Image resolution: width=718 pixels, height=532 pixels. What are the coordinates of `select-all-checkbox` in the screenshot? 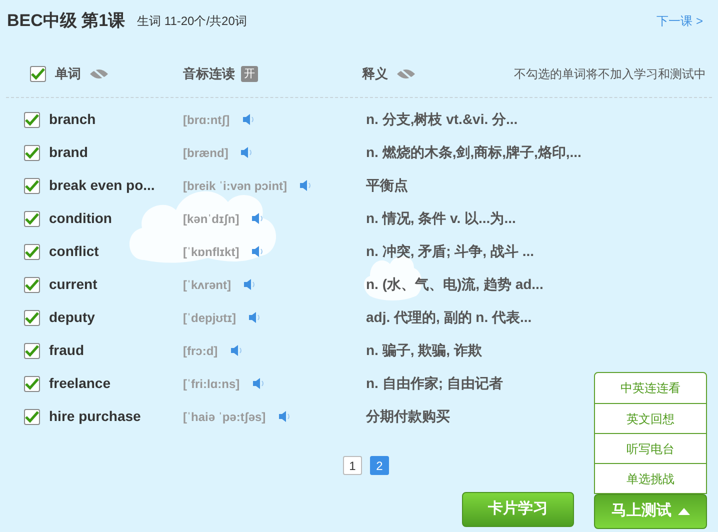 It's located at (38, 74).